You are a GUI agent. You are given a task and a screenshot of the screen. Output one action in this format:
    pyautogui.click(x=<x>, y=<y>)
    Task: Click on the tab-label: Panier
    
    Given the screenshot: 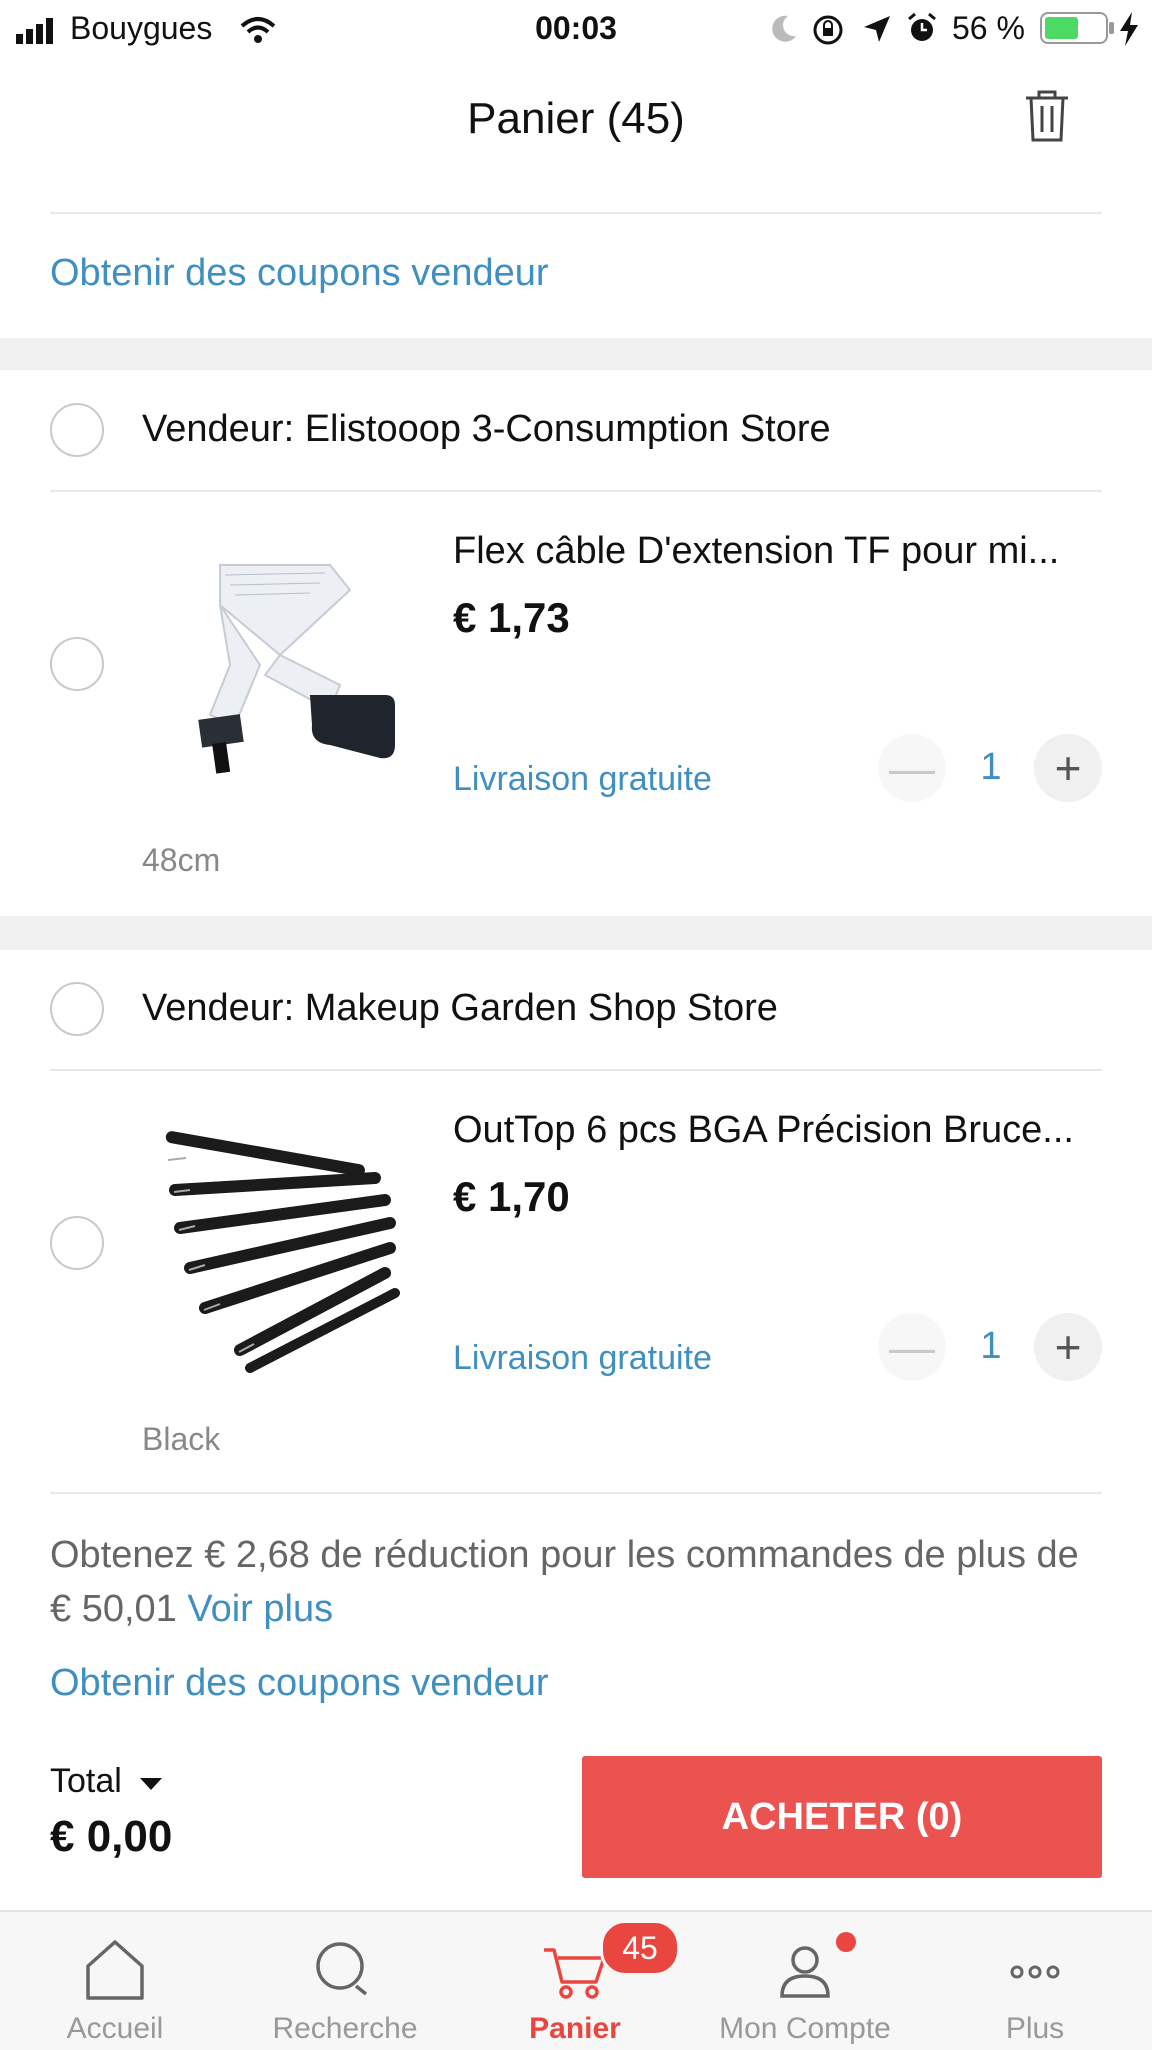 What is the action you would take?
    pyautogui.click(x=575, y=2028)
    